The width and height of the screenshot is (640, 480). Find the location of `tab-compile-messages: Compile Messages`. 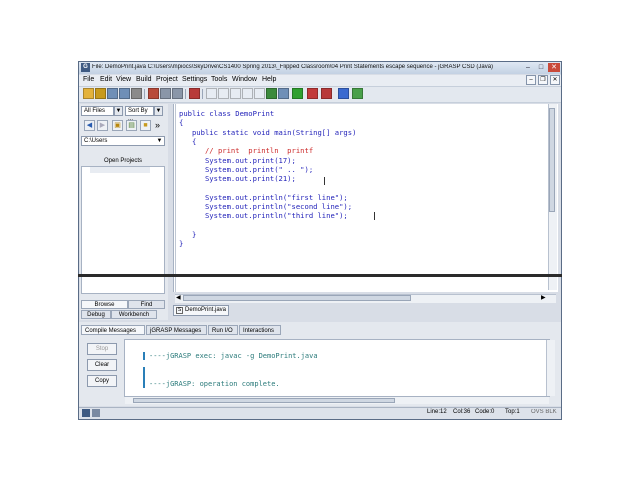

tab-compile-messages: Compile Messages is located at coordinates (113, 330).